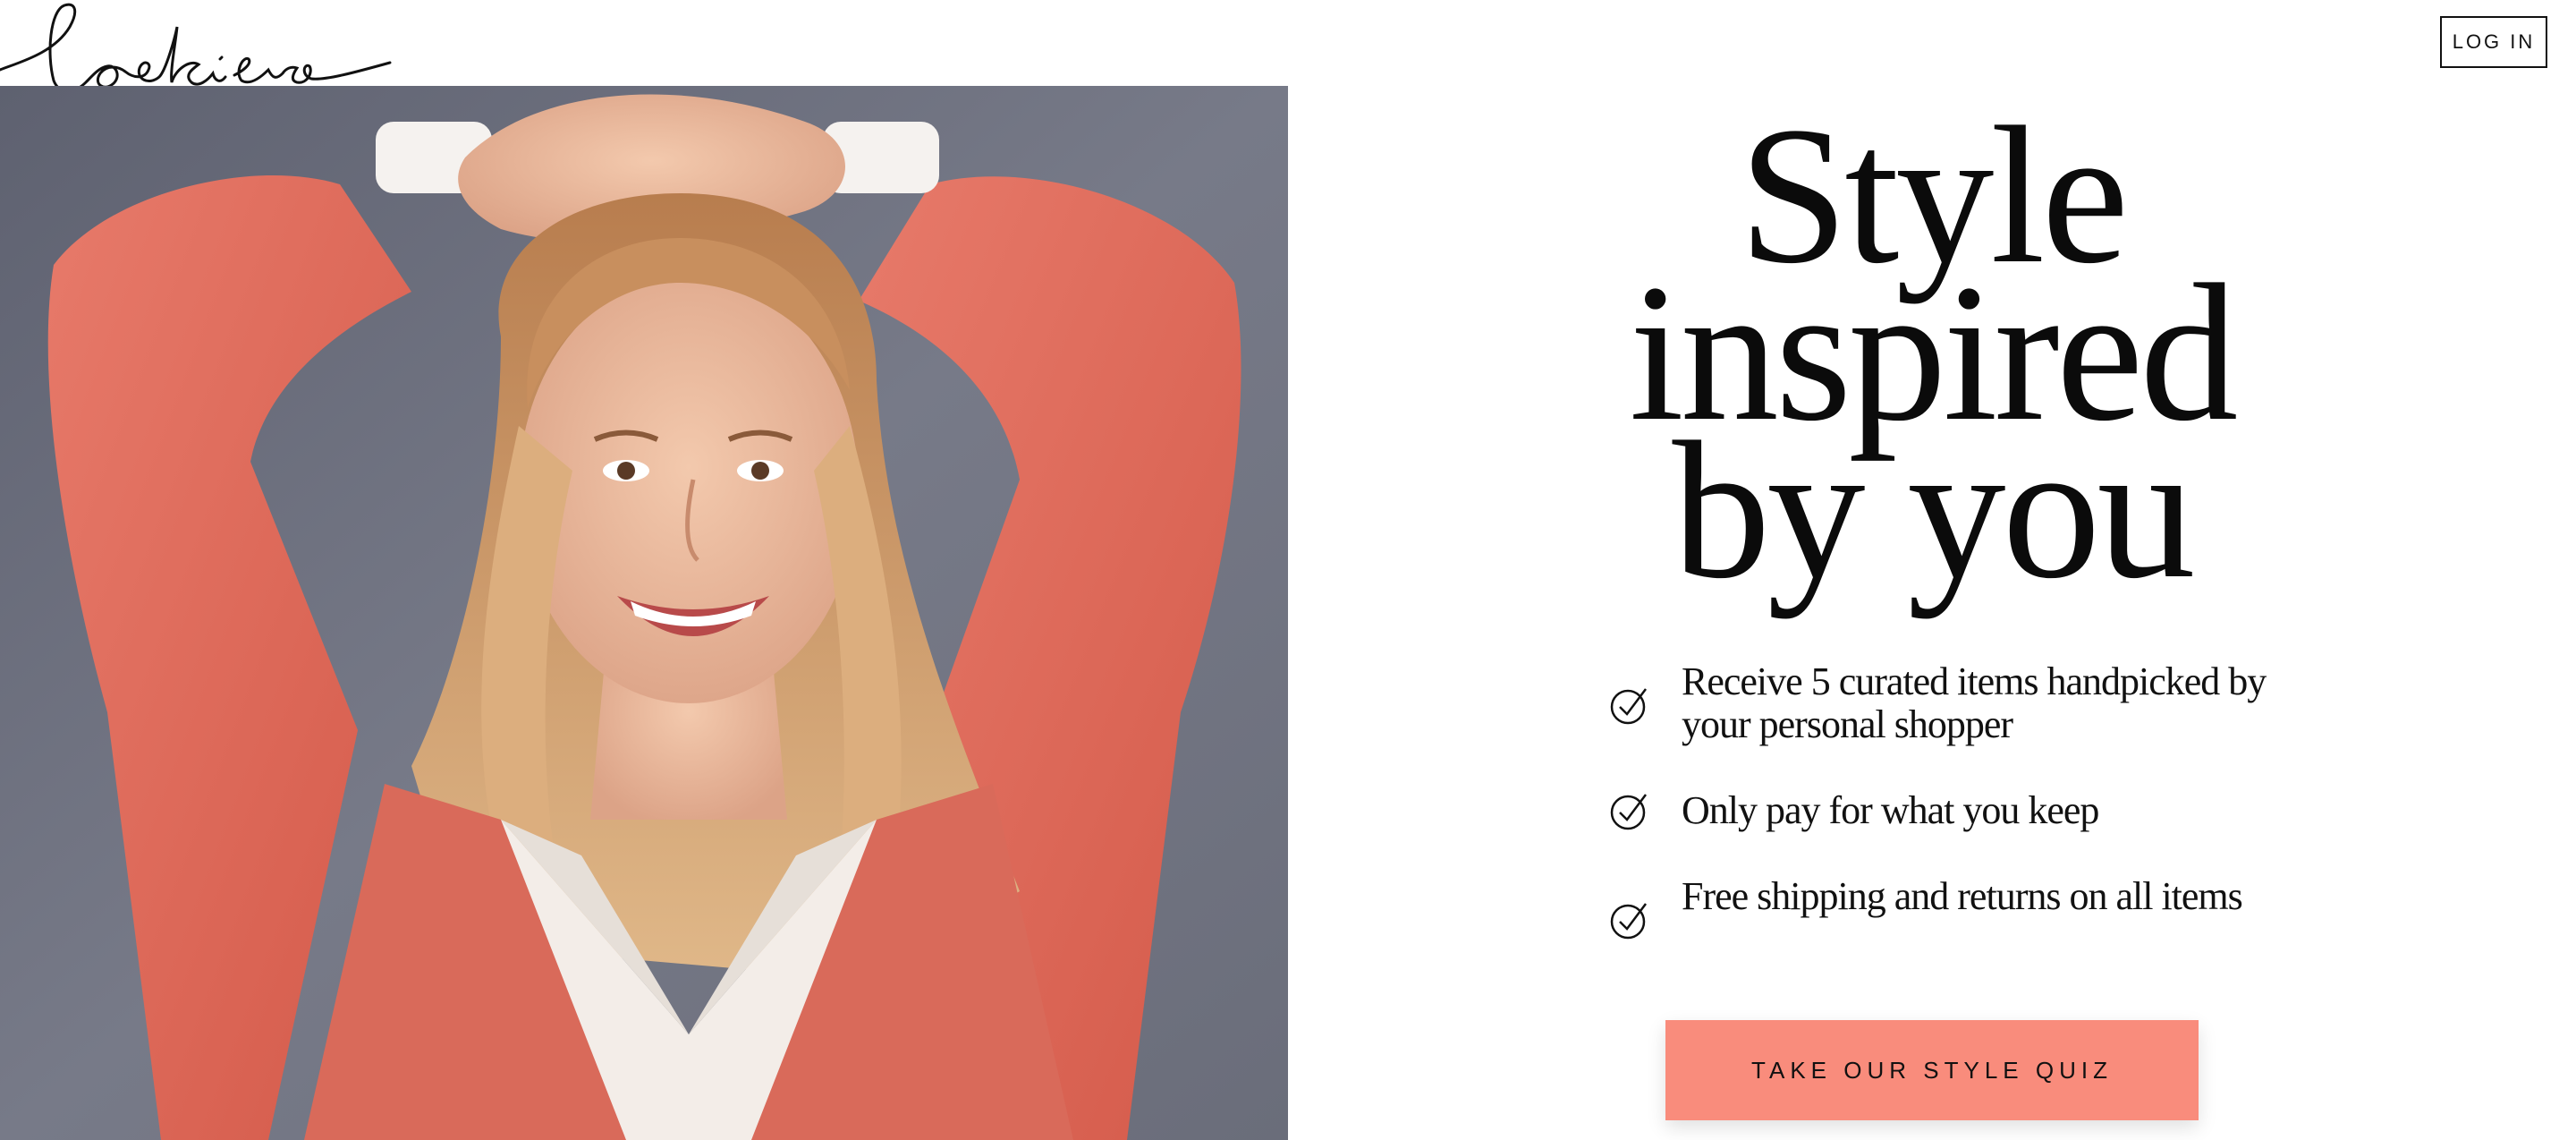  I want to click on benefit-text: Only pay for what you keep, so click(1890, 810).